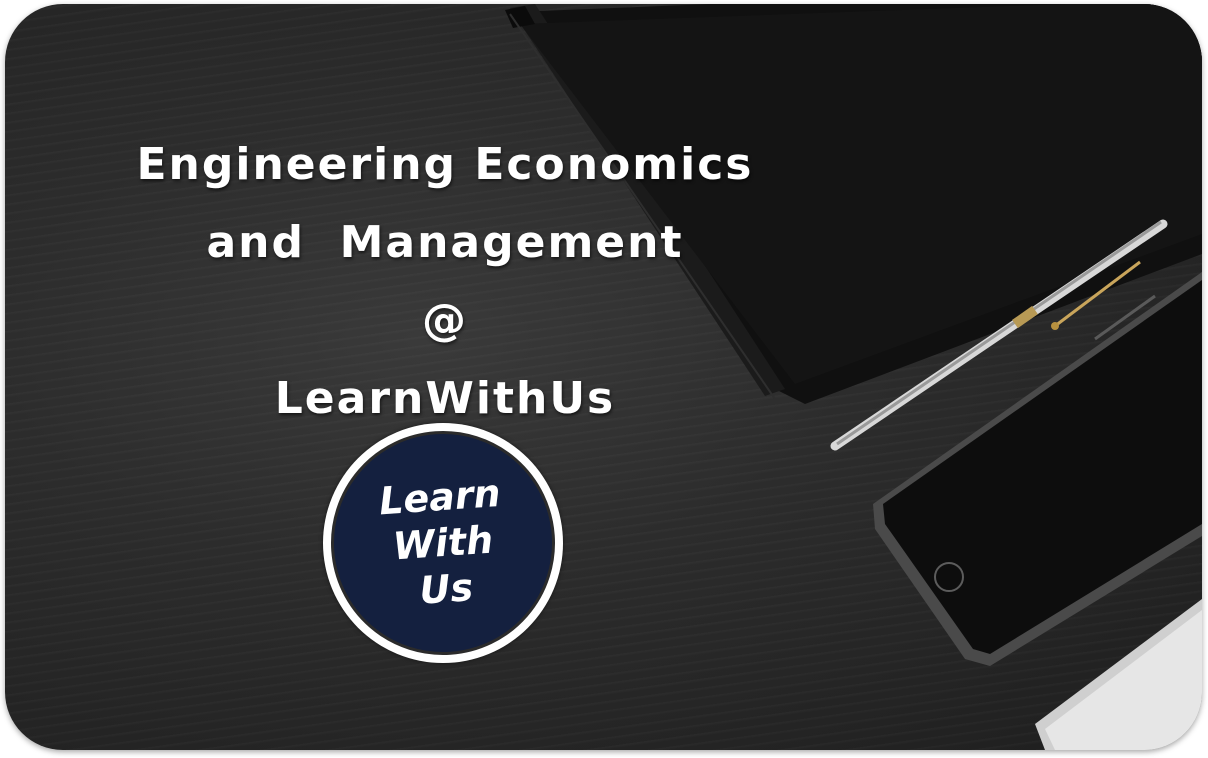  I want to click on headline-line-3: @, so click(445, 320).